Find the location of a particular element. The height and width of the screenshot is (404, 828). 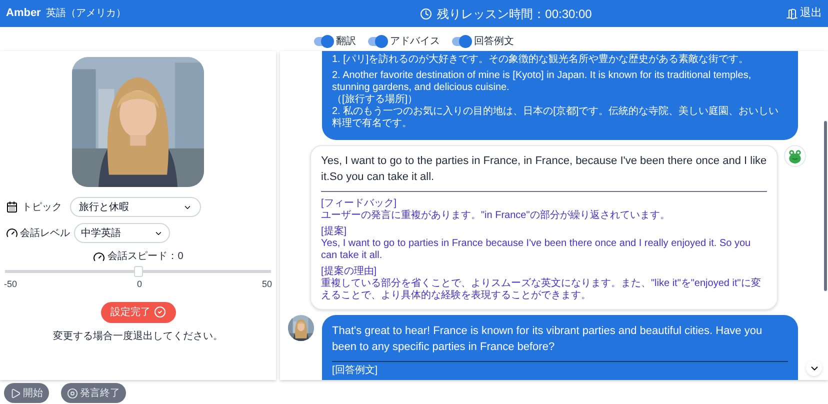

feedback-line: [提案] is located at coordinates (334, 232).